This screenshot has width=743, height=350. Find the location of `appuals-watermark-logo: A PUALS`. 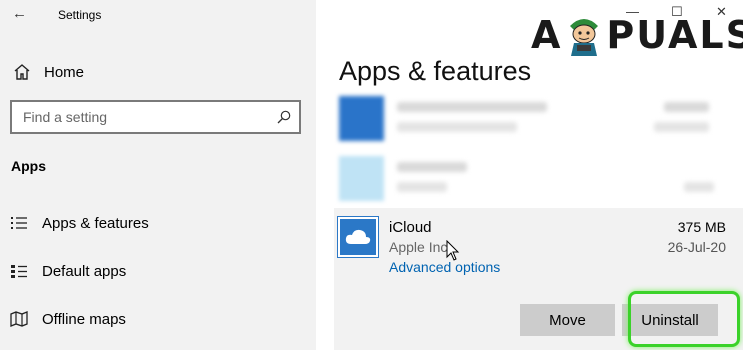

appuals-watermark-logo: A PUALS is located at coordinates (637, 35).